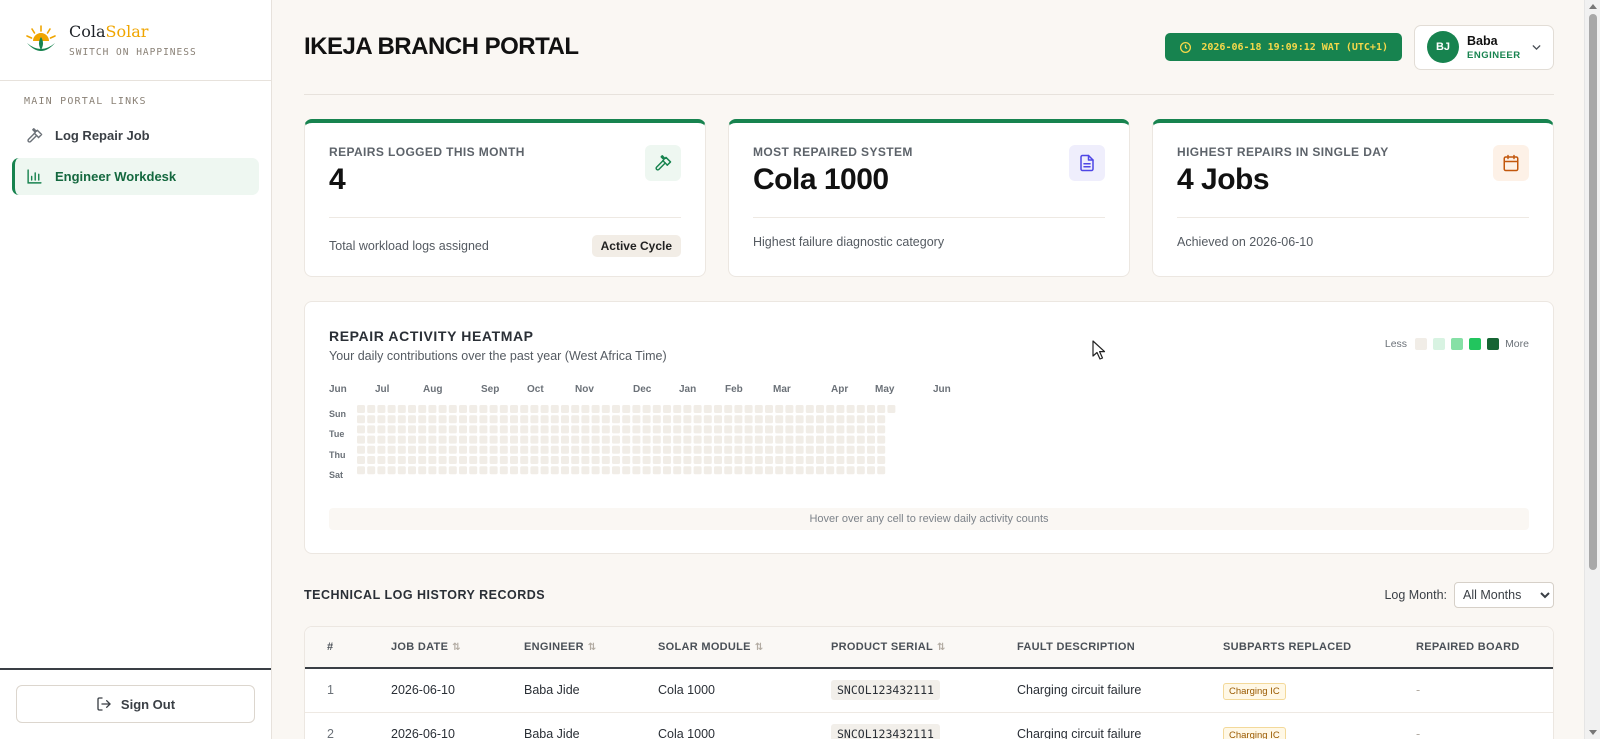 The width and height of the screenshot is (1600, 739). What do you see at coordinates (1593, 292) in the screenshot?
I see `scroll-thumb` at bounding box center [1593, 292].